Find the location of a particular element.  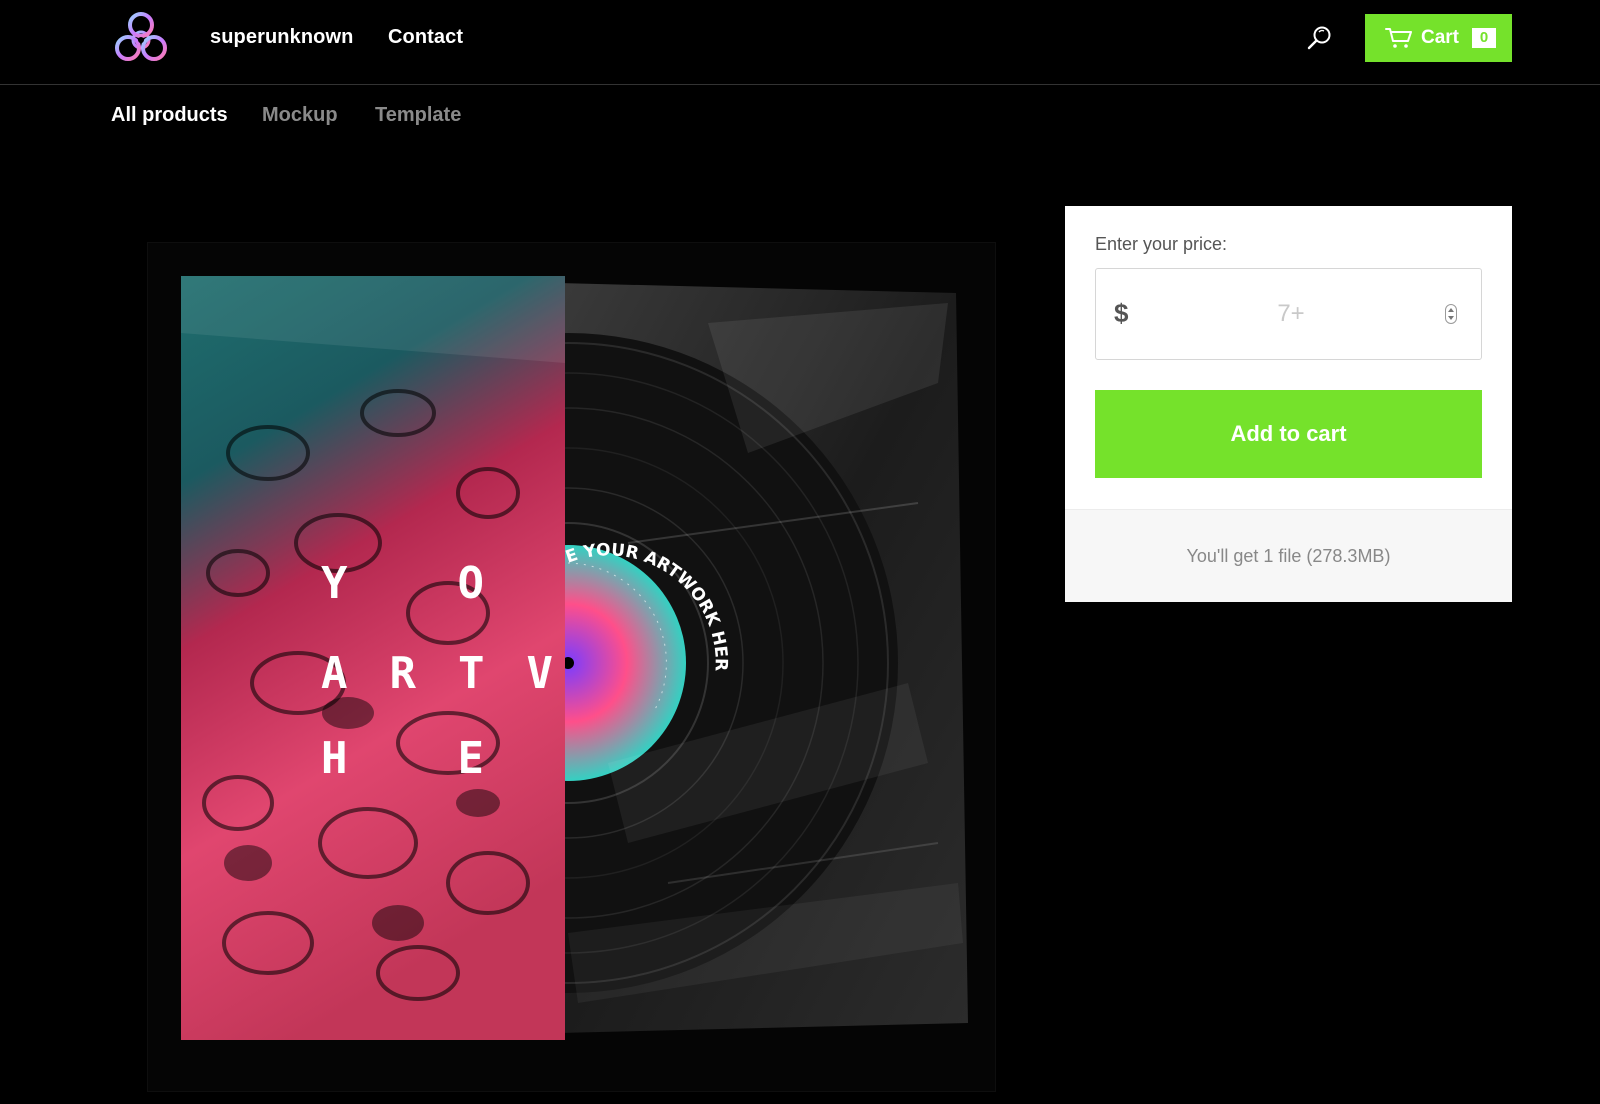

cart-button: Cart 0 is located at coordinates (1438, 38).